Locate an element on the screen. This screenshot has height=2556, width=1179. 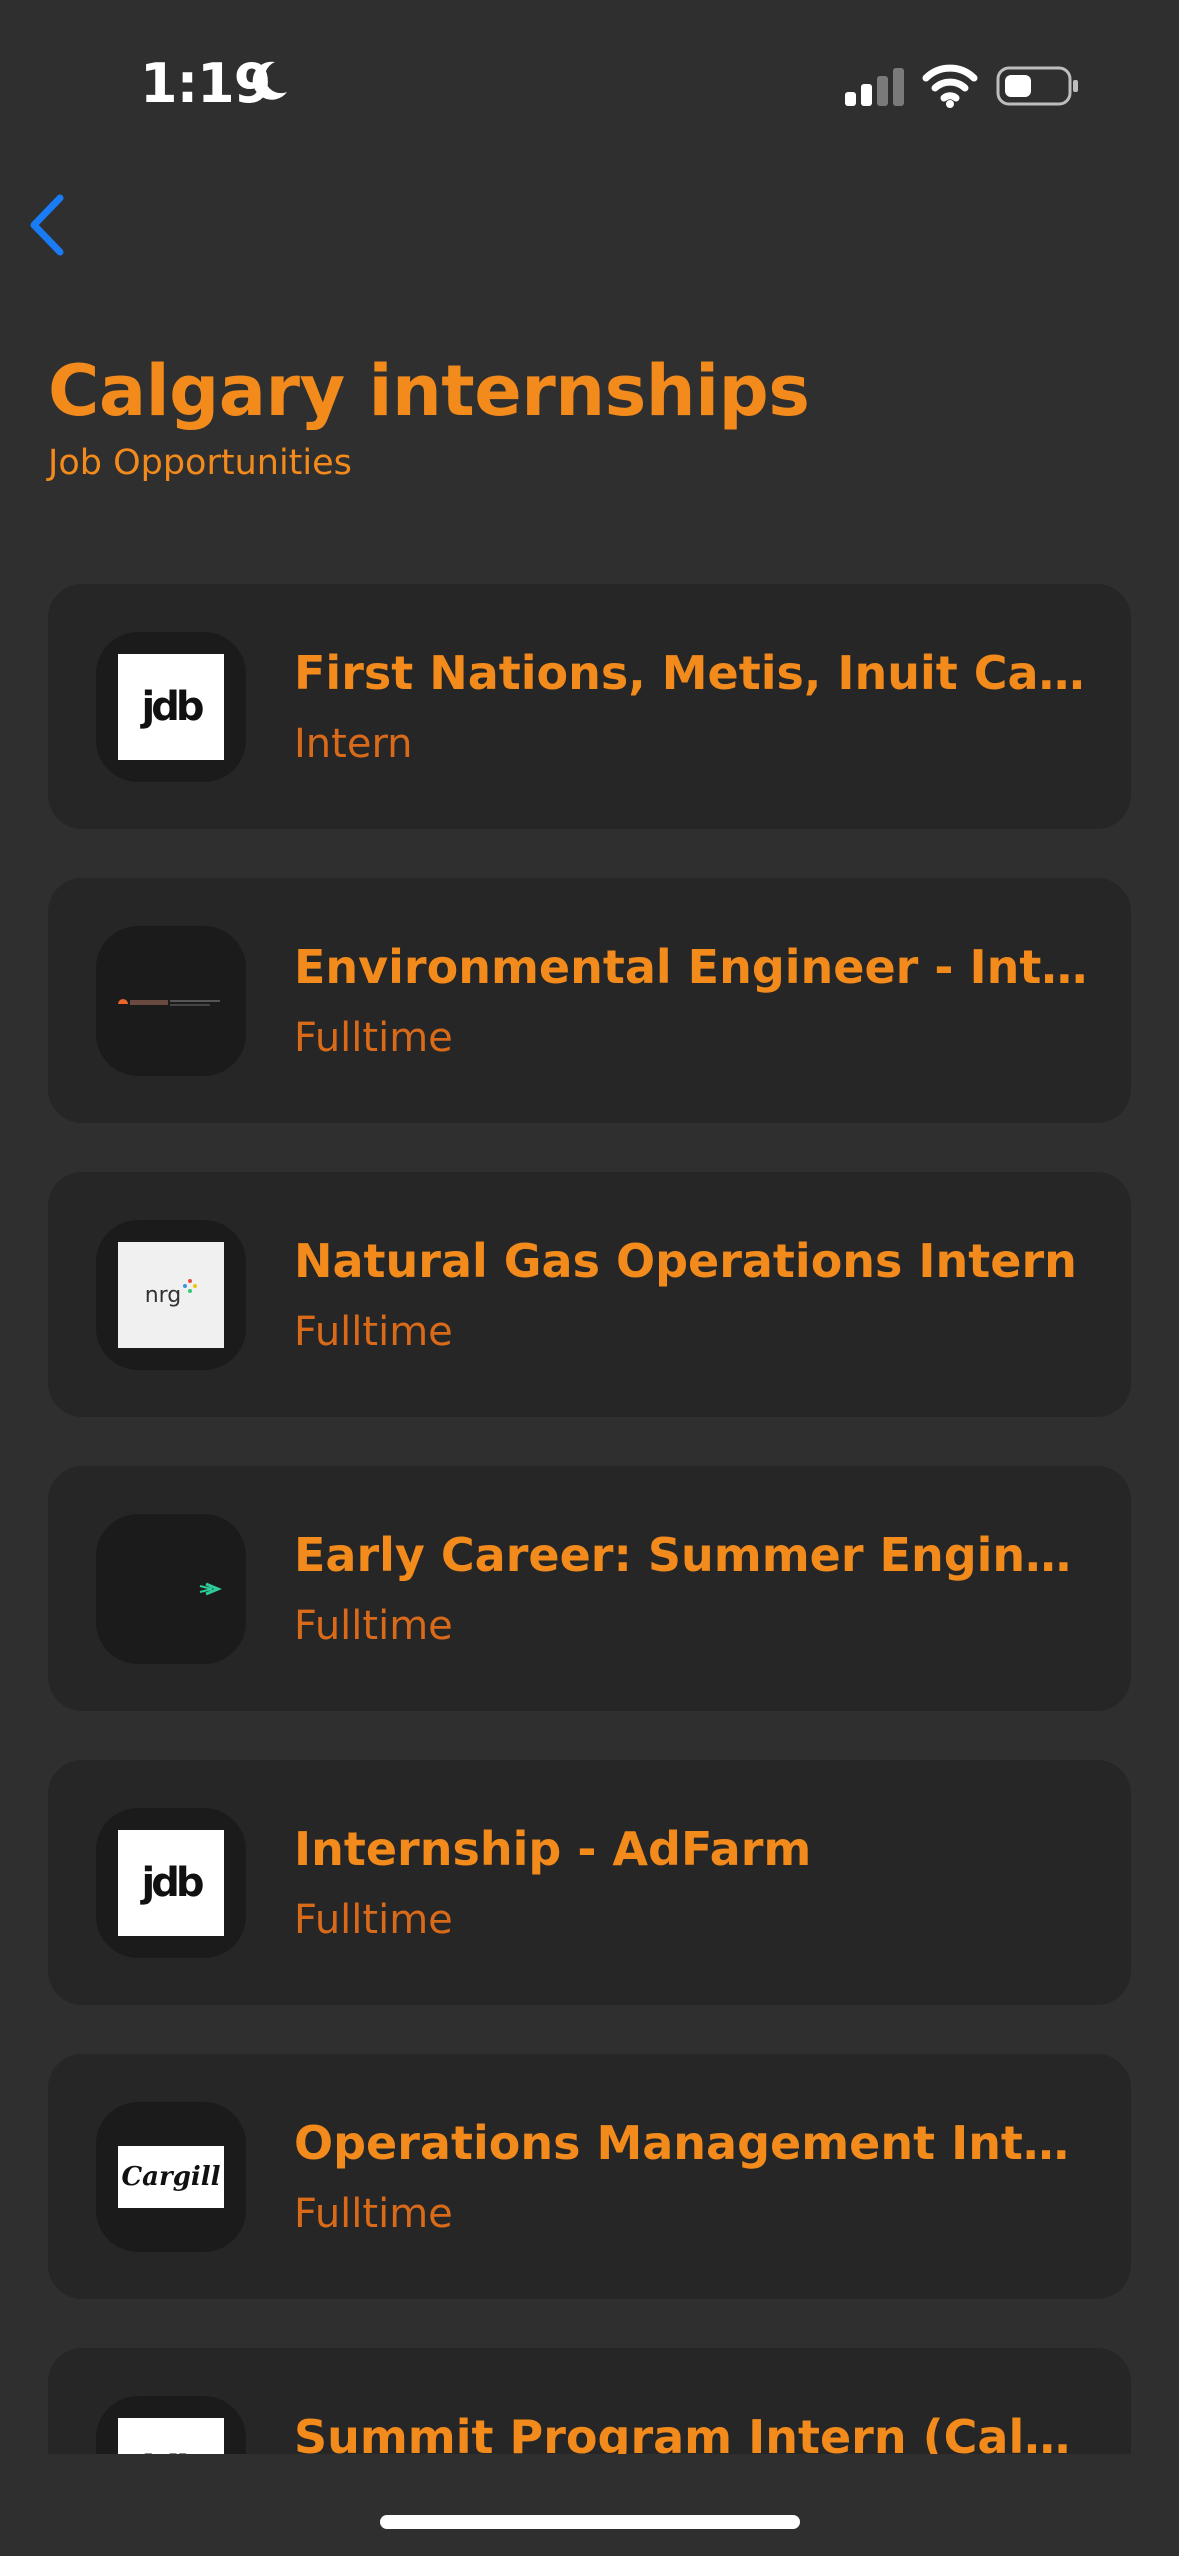
battery-icon is located at coordinates (1037, 86).